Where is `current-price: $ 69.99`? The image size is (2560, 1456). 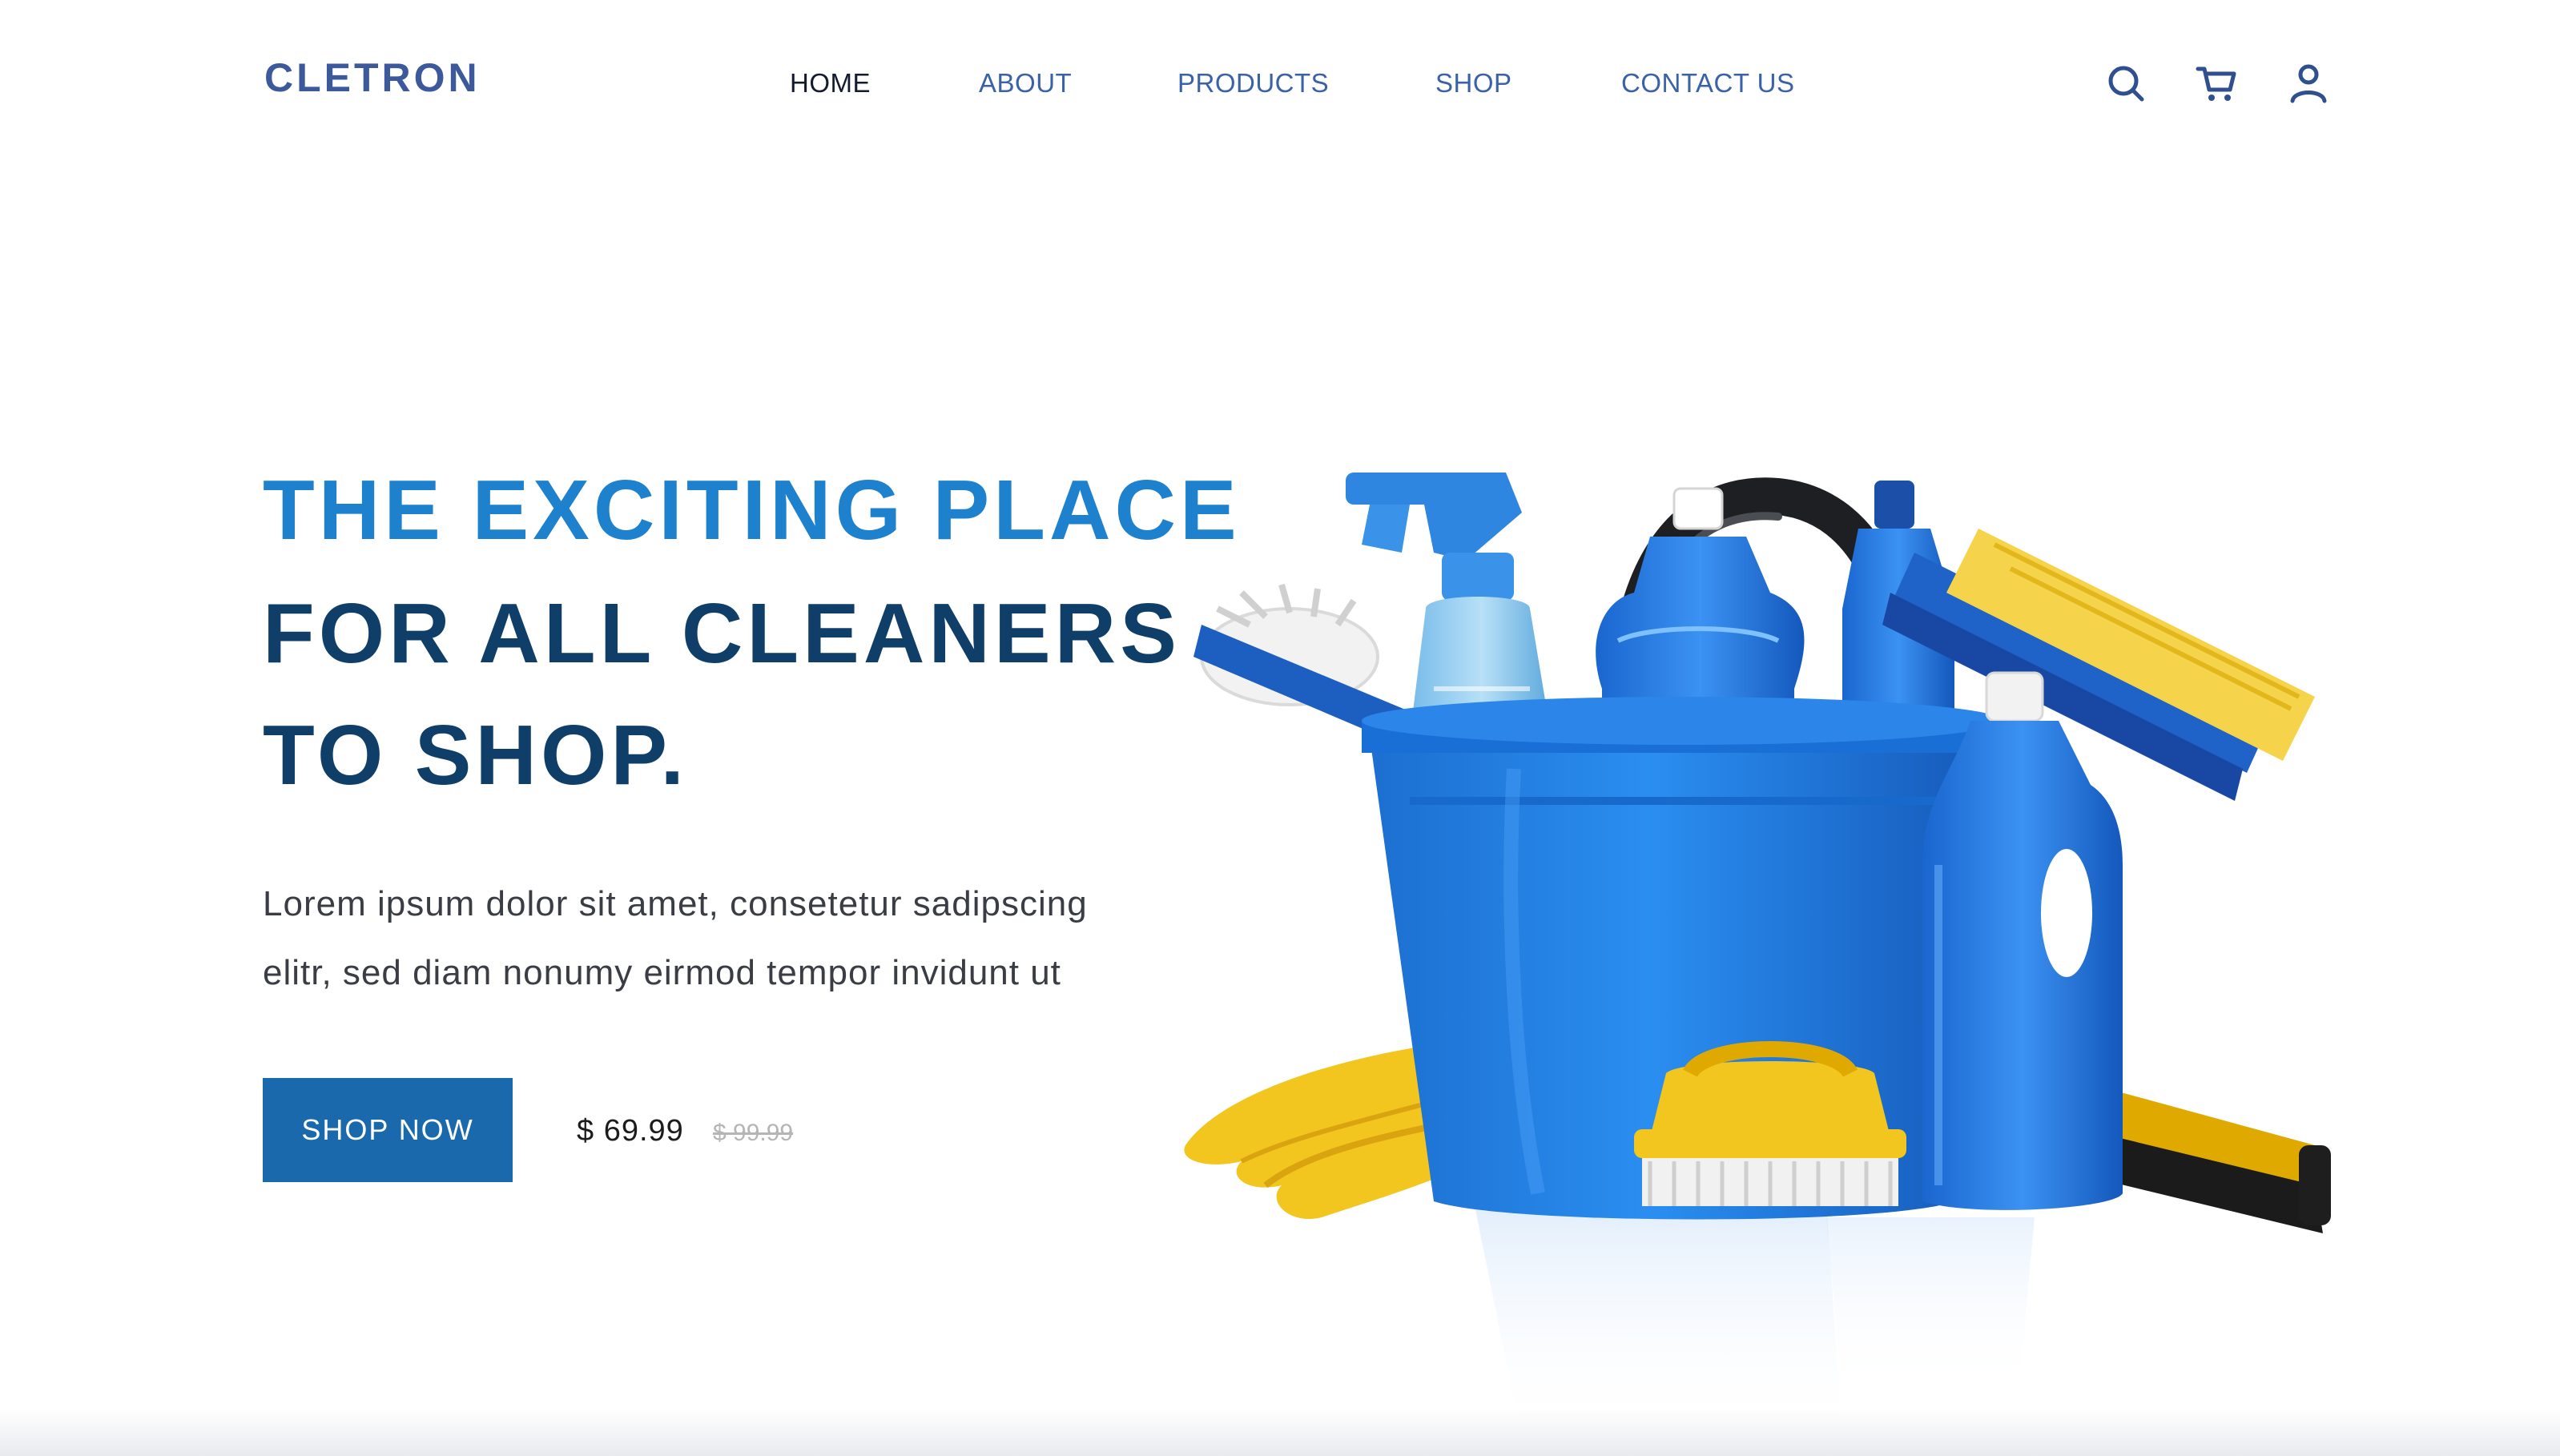 current-price: $ 69.99 is located at coordinates (630, 1131).